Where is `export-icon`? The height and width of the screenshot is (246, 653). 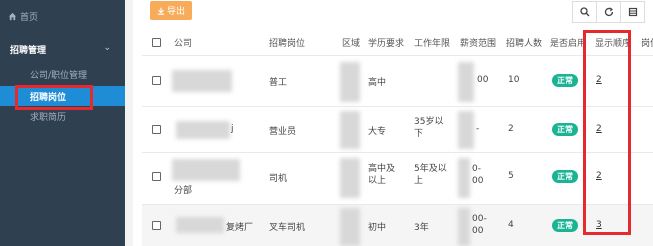
export-icon is located at coordinates (161, 11).